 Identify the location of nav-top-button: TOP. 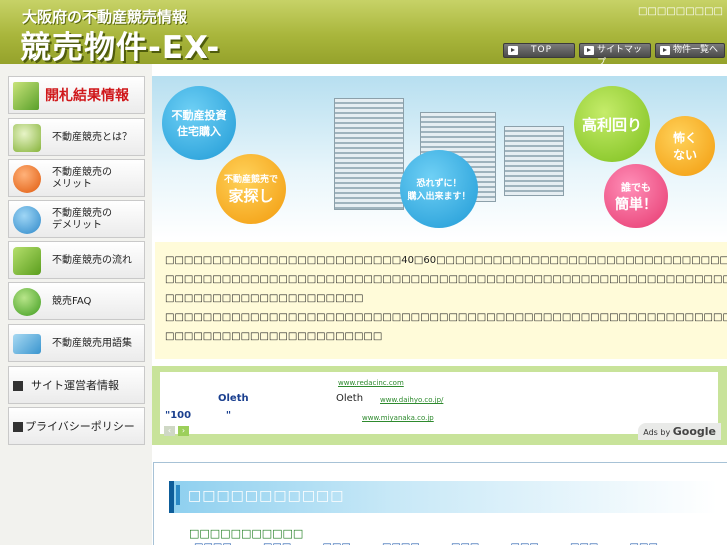
(539, 50).